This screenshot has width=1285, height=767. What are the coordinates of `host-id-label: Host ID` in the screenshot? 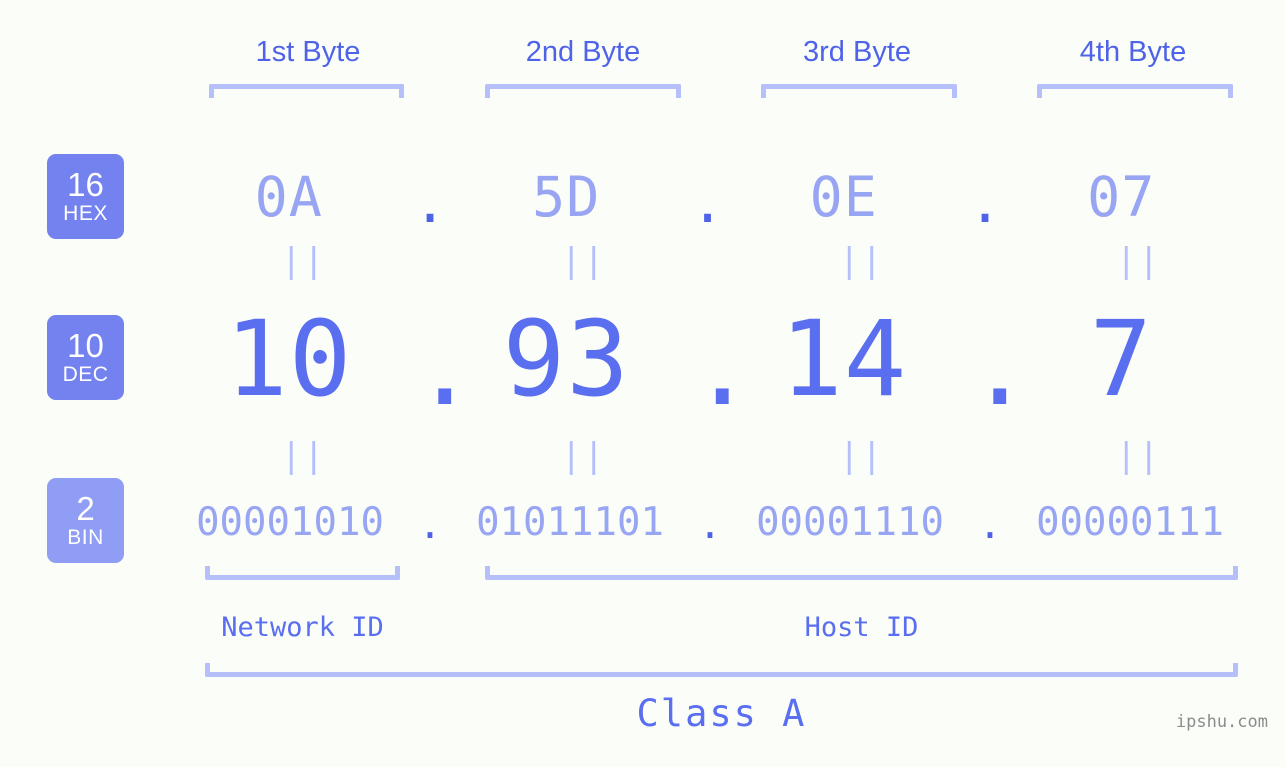 It's located at (861, 627).